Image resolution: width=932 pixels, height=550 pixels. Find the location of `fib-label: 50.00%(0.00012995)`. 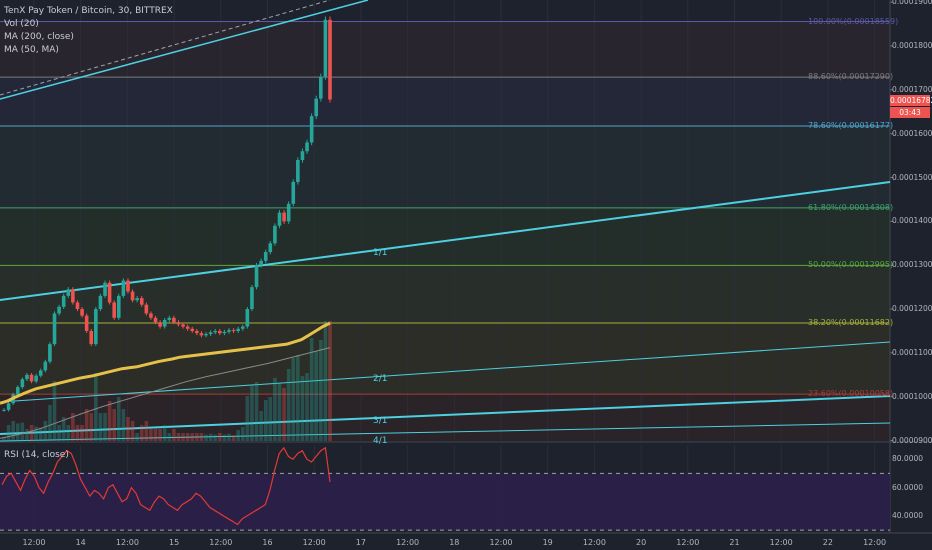

fib-label: 50.00%(0.00012995) is located at coordinates (851, 265).